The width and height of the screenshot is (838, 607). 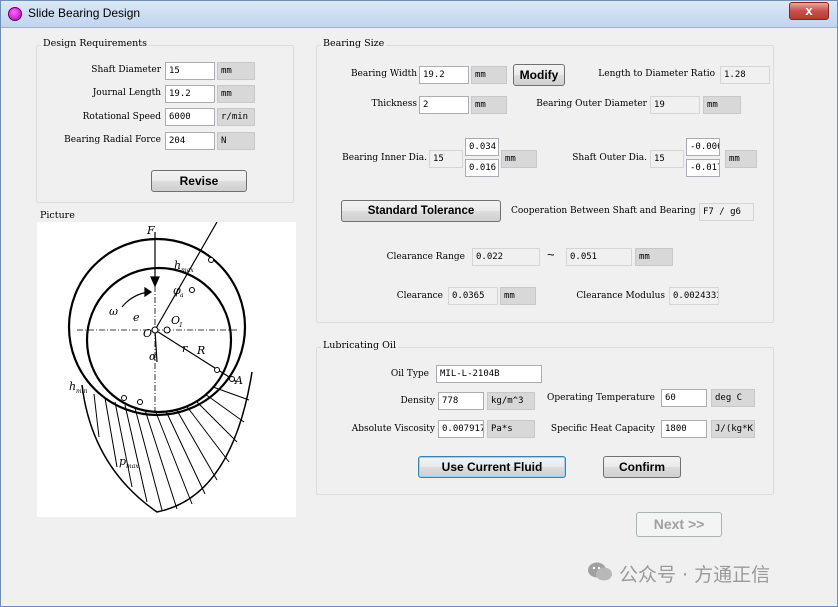 I want to click on shaft-diameter-input: 15, so click(x=190, y=71).